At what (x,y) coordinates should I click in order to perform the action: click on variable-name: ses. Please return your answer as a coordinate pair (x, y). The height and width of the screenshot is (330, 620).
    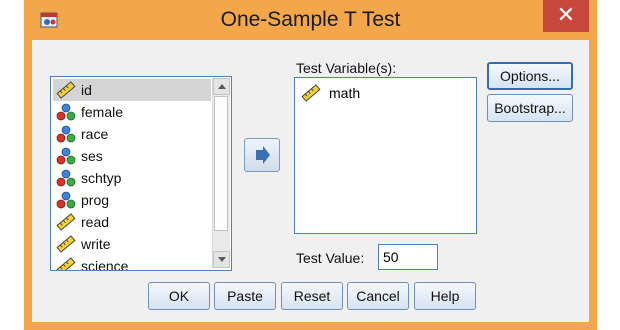
    Looking at the image, I should click on (92, 156).